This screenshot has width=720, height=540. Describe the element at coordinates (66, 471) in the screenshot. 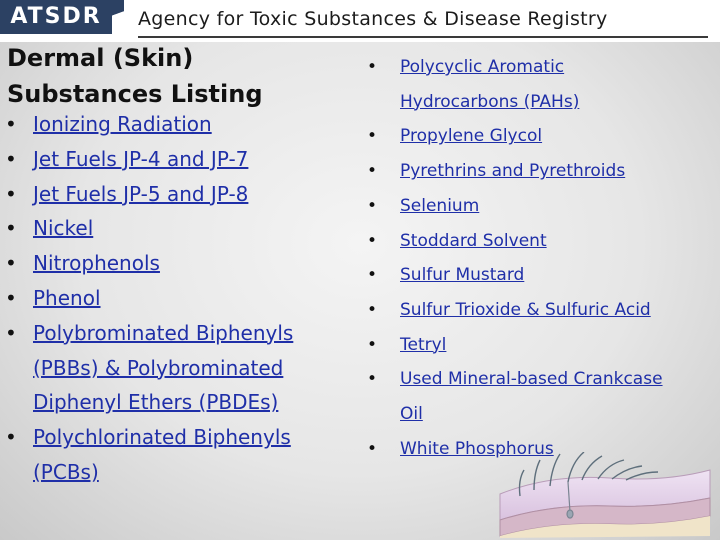

I see `substance-link-text: (PCBs)` at that location.